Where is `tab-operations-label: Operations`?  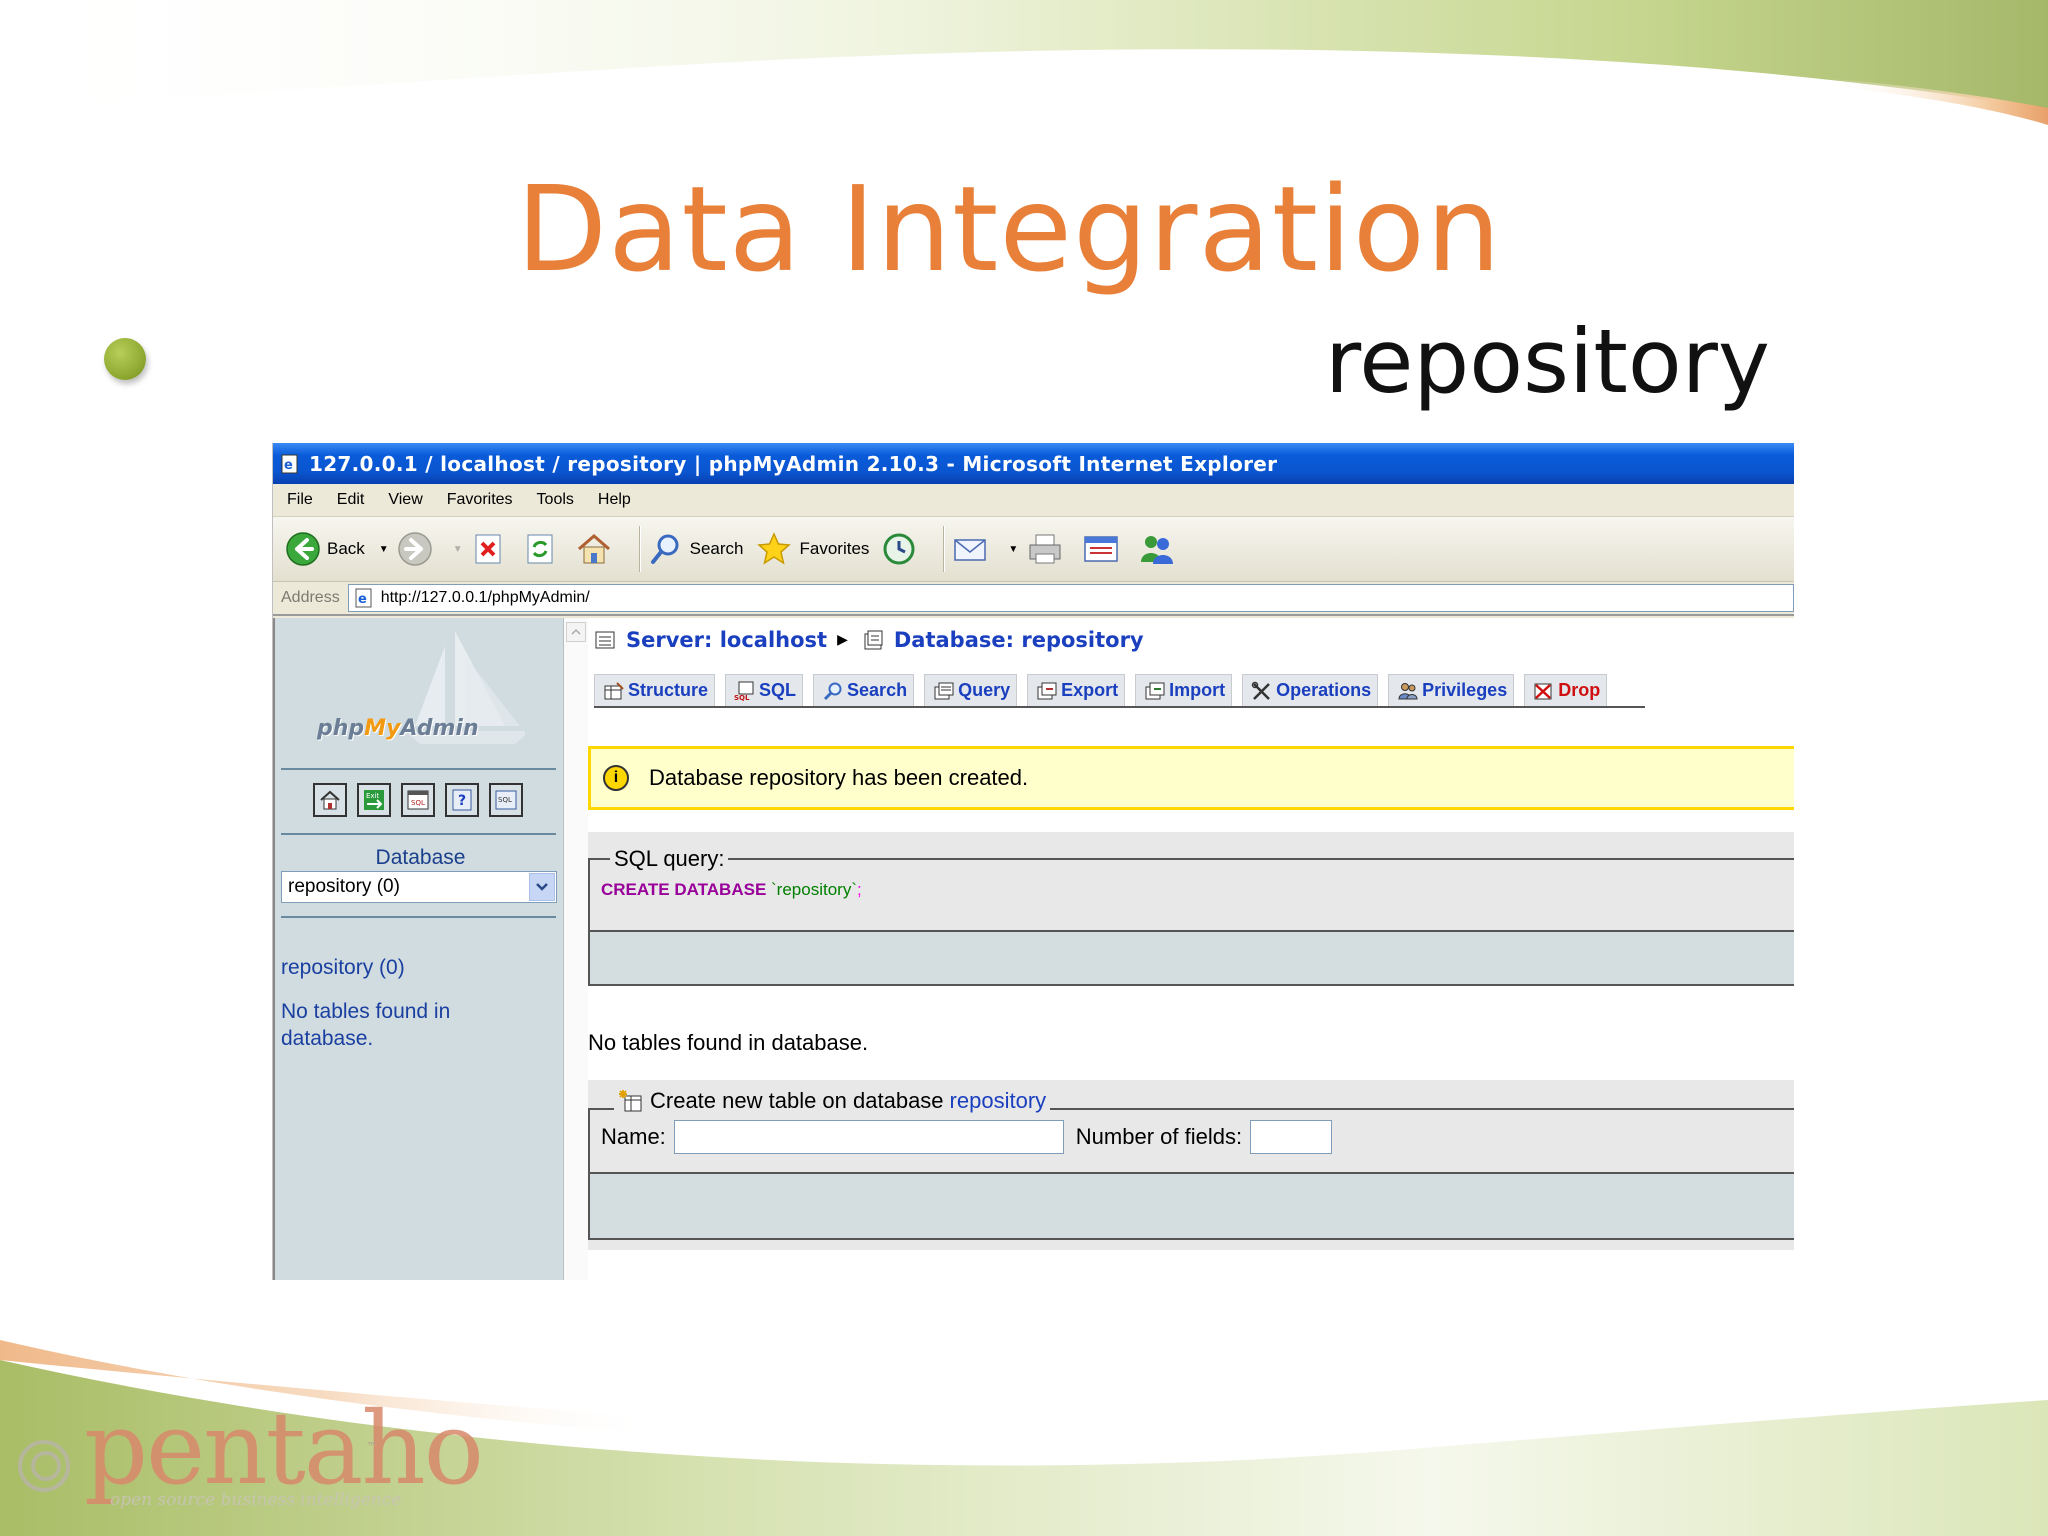 tab-operations-label: Operations is located at coordinates (1324, 690).